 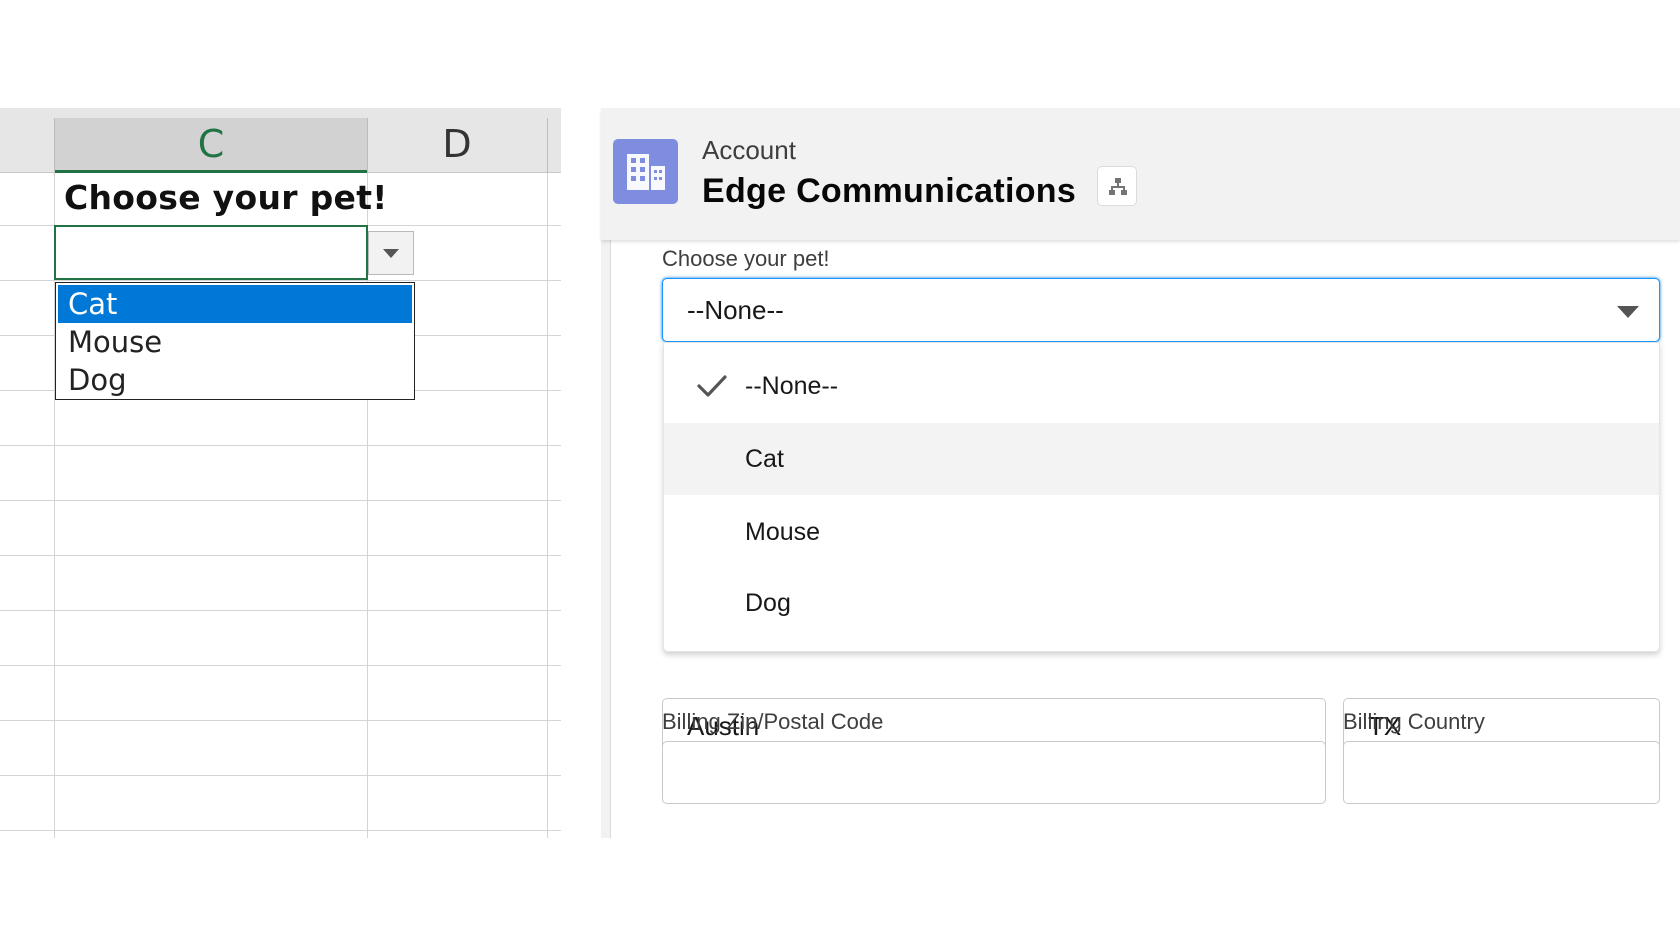 What do you see at coordinates (1161, 386) in the screenshot?
I see `picklist-option-none: --None--` at bounding box center [1161, 386].